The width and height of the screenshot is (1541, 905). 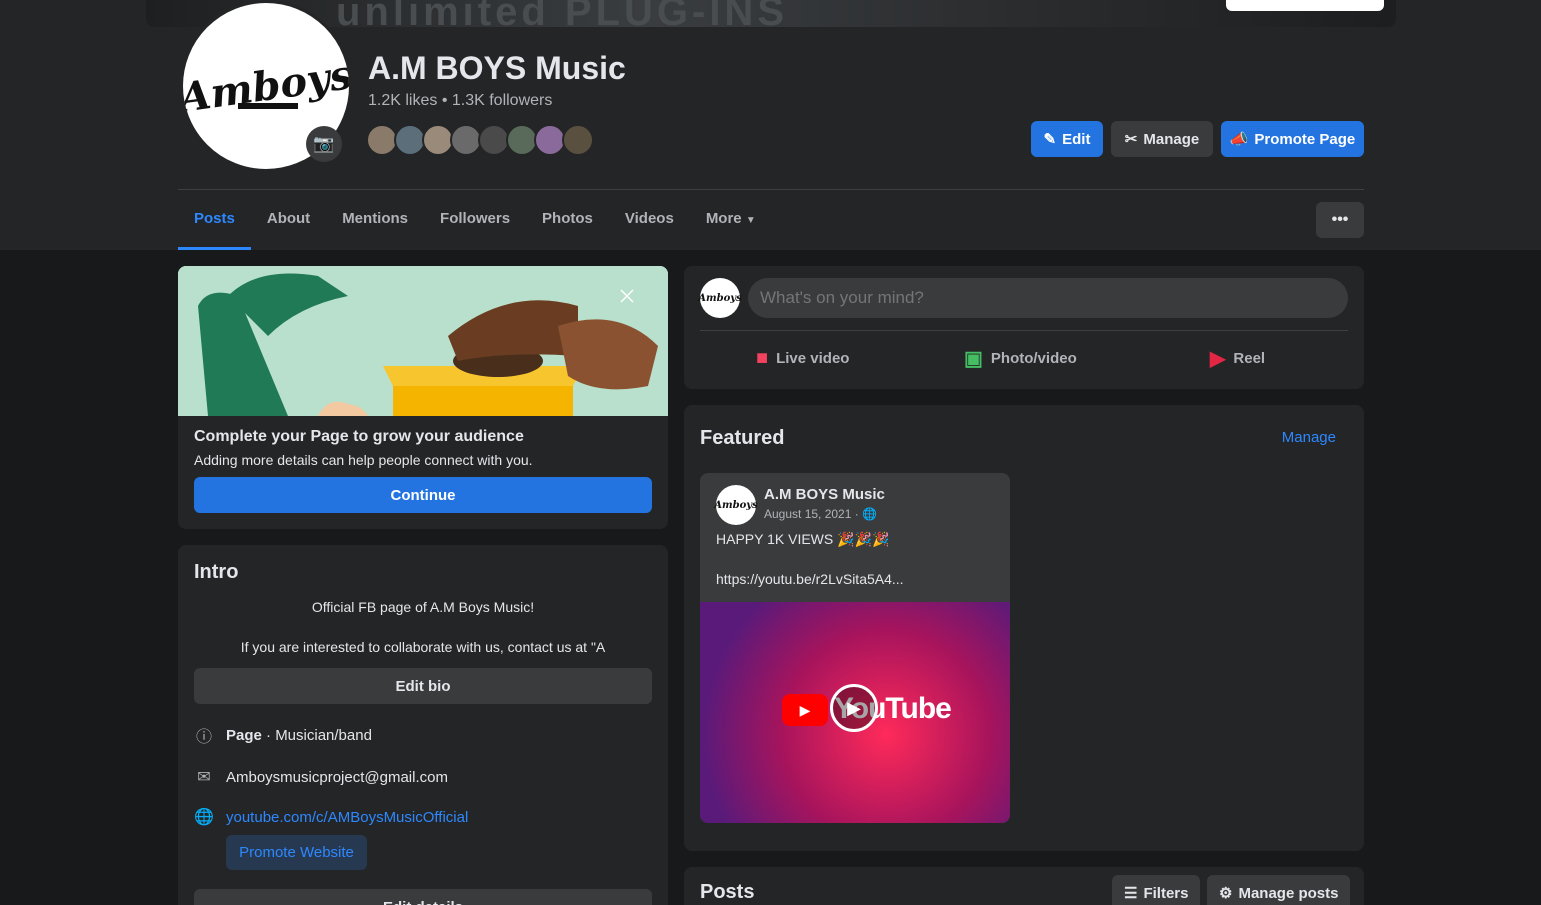 I want to click on post-date: August 15, 2021 · 🌐, so click(x=820, y=514).